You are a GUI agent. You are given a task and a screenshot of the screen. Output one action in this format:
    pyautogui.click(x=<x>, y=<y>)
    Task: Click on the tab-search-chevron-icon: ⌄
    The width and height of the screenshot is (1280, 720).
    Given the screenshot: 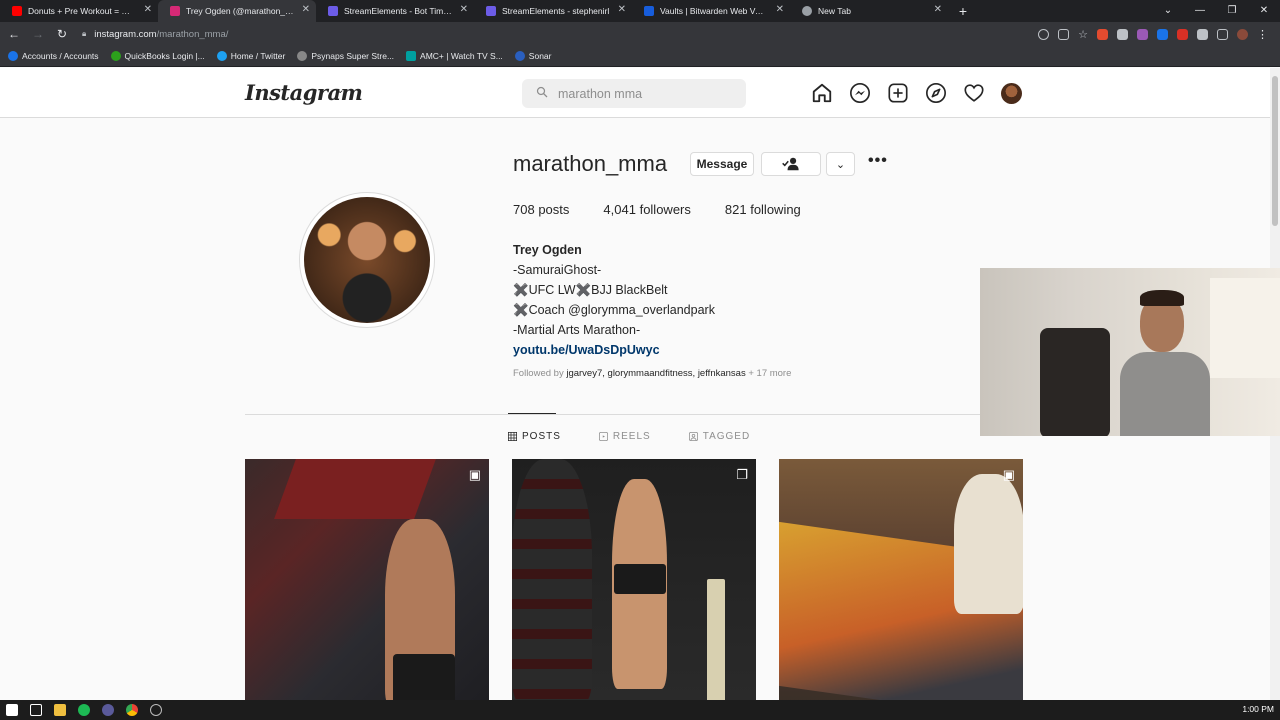 What is the action you would take?
    pyautogui.click(x=1168, y=11)
    